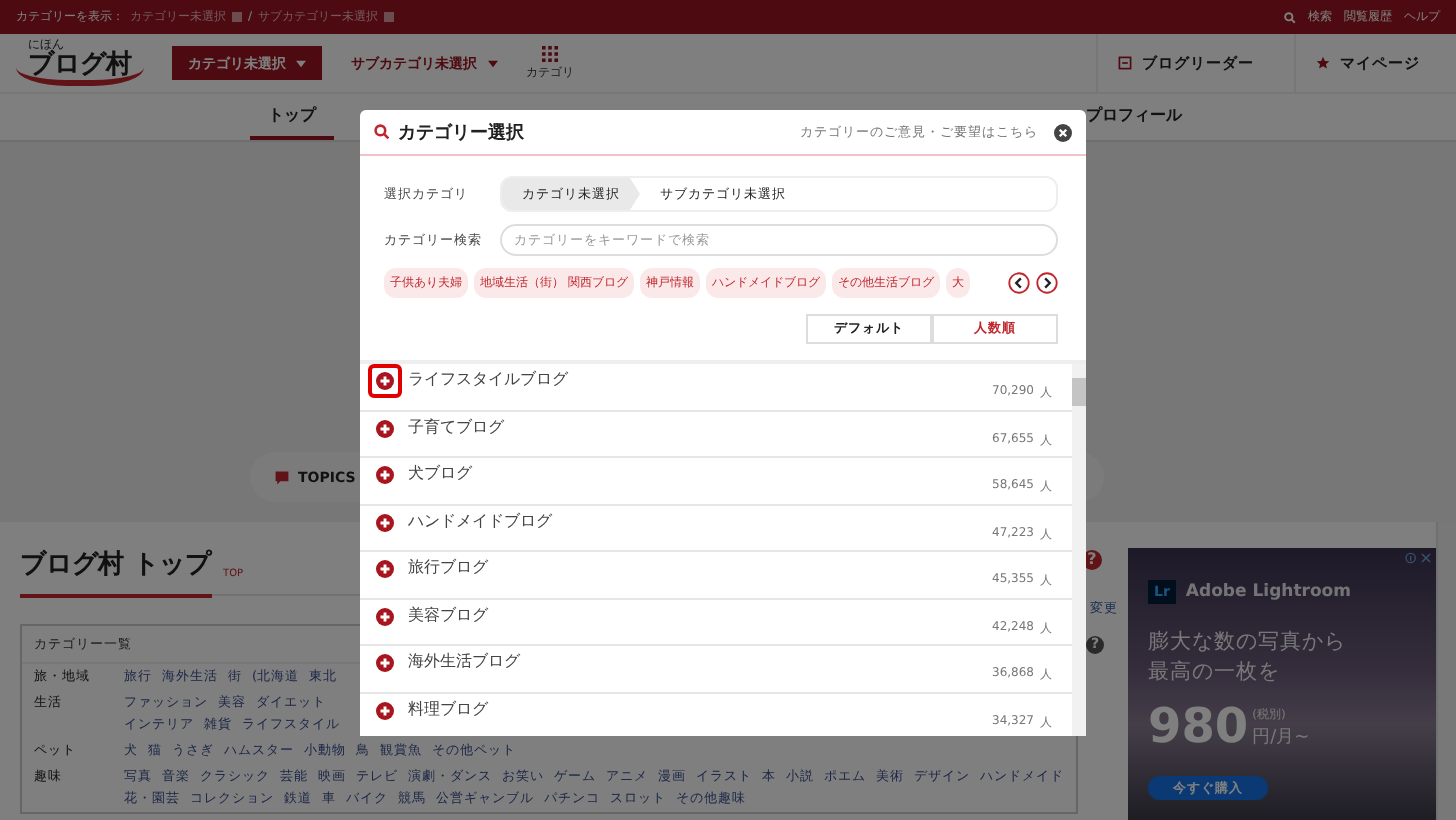 The height and width of the screenshot is (820, 1456). I want to click on category-name: 犬ブログ, so click(440, 473).